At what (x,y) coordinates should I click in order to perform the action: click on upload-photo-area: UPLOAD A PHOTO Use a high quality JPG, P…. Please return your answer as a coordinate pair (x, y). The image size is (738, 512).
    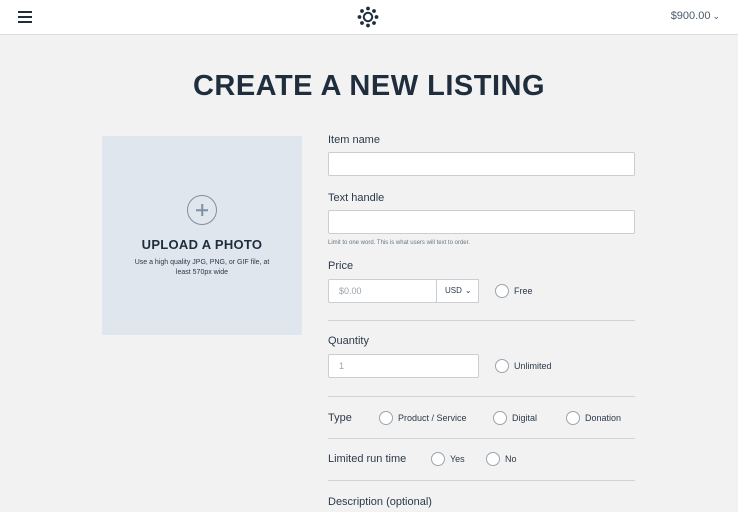
    Looking at the image, I should click on (202, 235).